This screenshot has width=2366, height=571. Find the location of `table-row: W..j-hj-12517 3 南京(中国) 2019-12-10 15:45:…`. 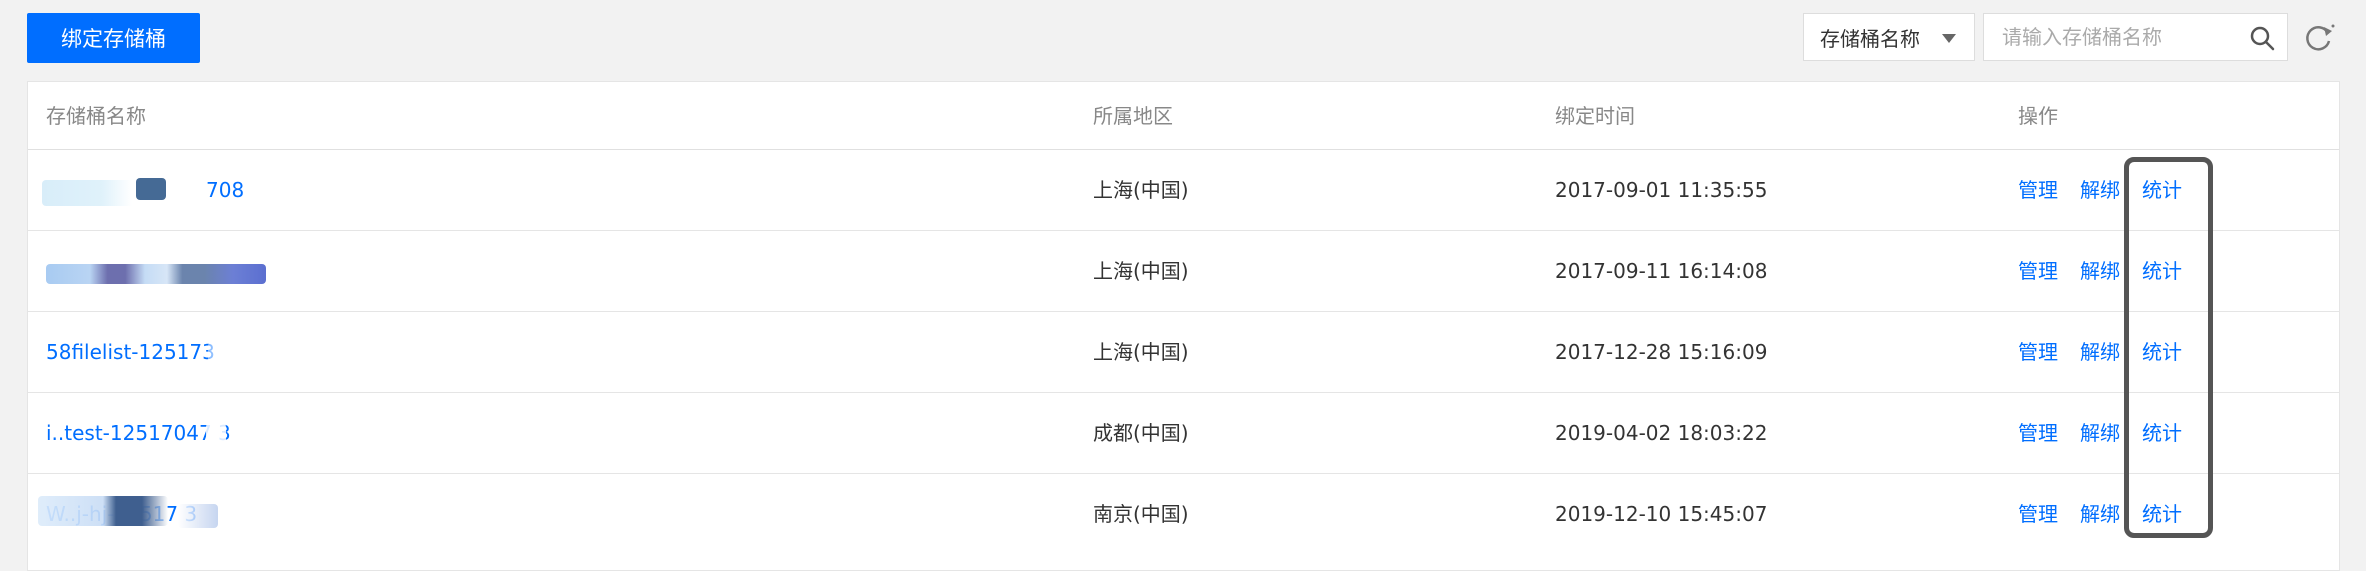

table-row: W..j-hj-12517 3 南京(中国) 2019-12-10 15:45:… is located at coordinates (1183, 514).